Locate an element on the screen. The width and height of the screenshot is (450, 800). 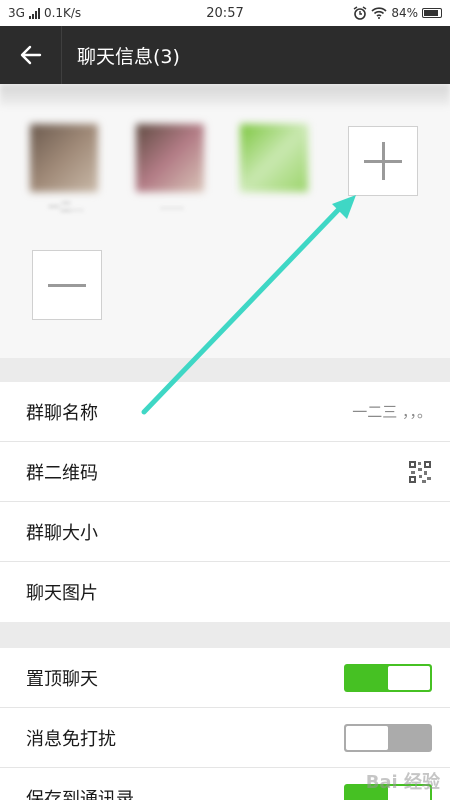
title-bar: 聊天信息(3) is located at coordinates (225, 55).